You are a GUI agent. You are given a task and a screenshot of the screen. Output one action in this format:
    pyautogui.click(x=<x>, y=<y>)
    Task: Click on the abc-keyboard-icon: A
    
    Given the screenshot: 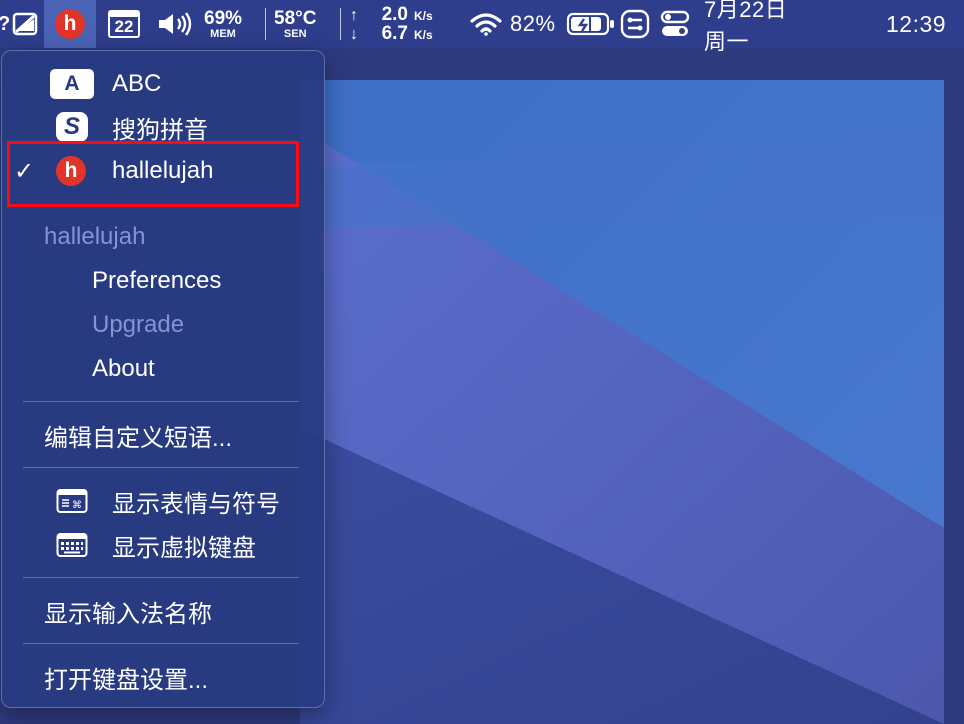 What is the action you would take?
    pyautogui.click(x=72, y=84)
    